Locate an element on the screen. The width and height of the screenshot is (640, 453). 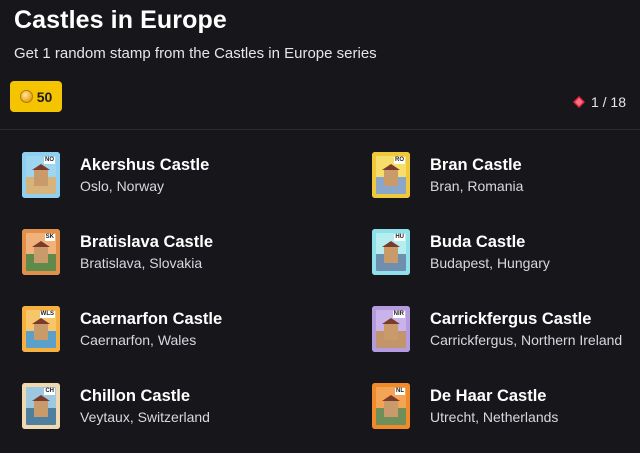
page-title: Castles in Europe is located at coordinates (120, 20).